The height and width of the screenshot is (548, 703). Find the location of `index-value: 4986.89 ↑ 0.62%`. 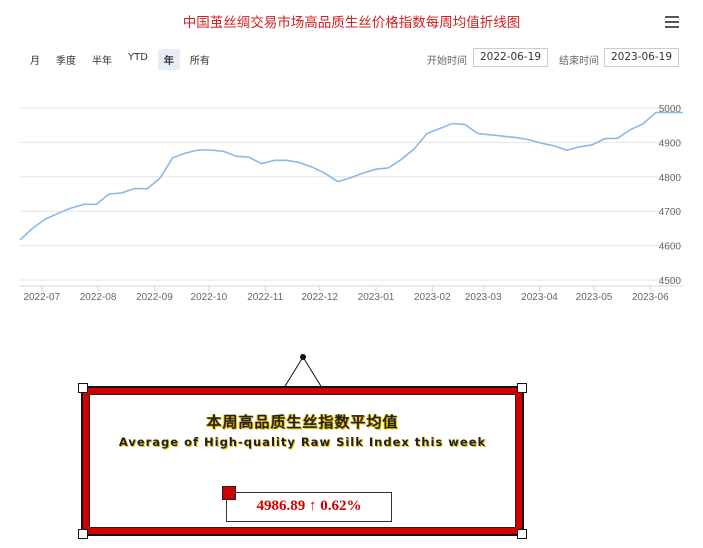

index-value: 4986.89 ↑ 0.62% is located at coordinates (309, 506).